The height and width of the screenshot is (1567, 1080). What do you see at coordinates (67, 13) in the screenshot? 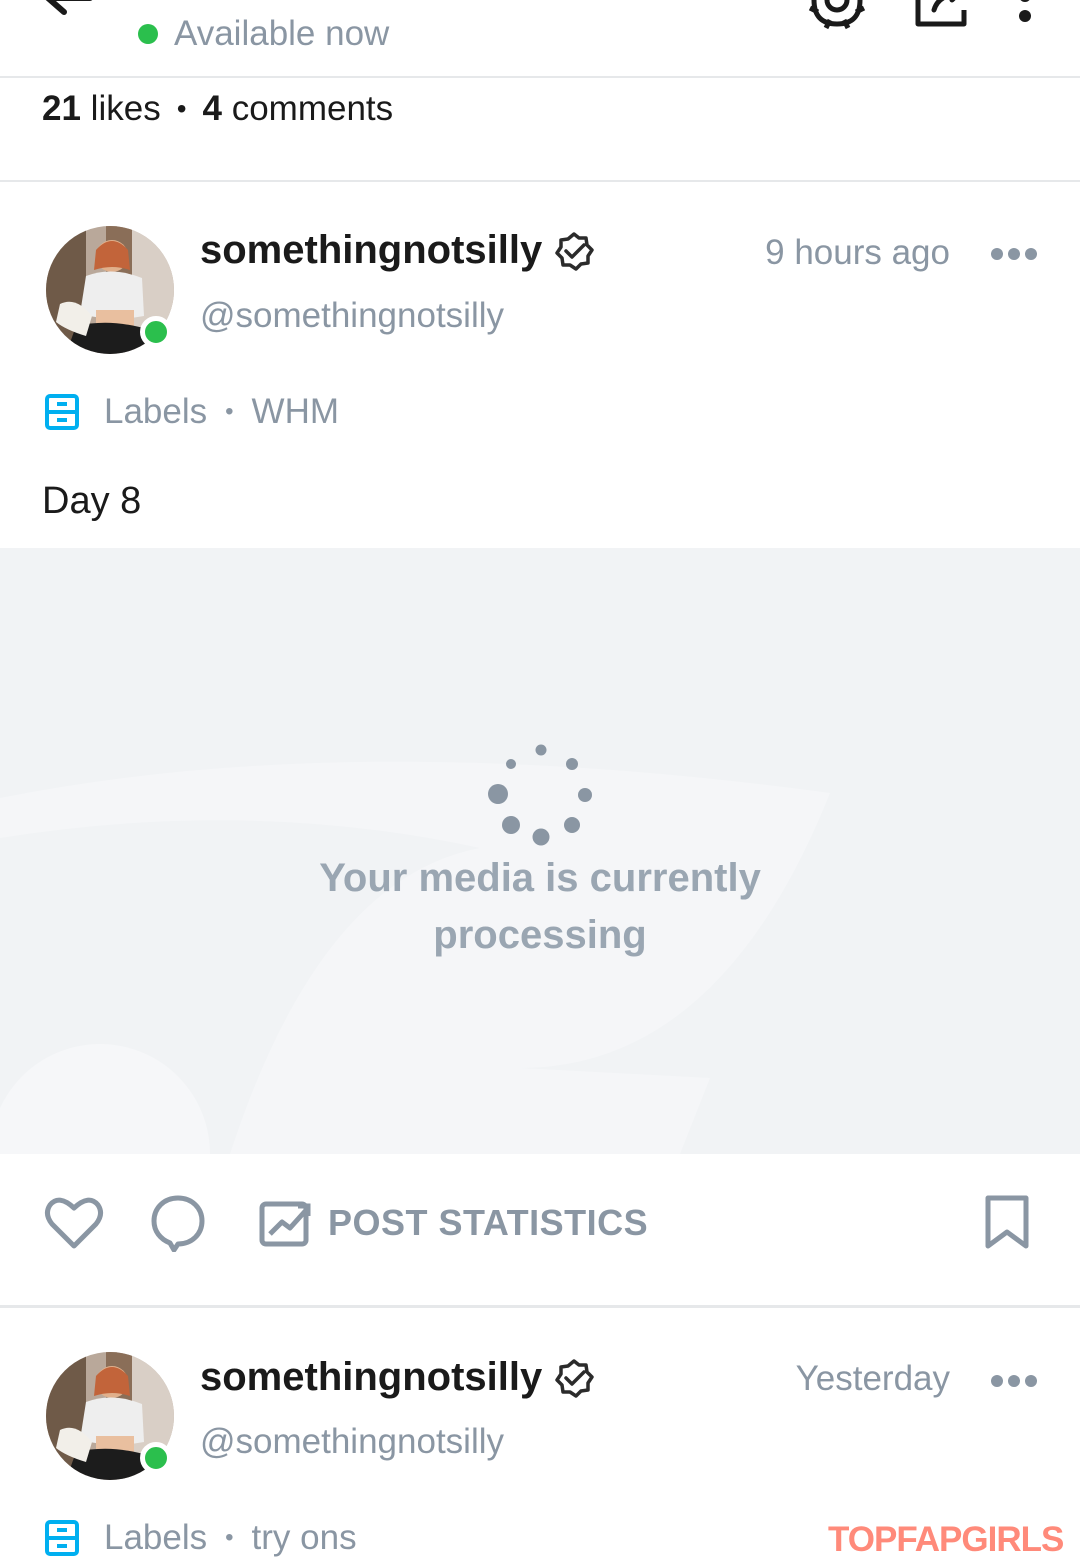
I see `back-arrow-icon` at bounding box center [67, 13].